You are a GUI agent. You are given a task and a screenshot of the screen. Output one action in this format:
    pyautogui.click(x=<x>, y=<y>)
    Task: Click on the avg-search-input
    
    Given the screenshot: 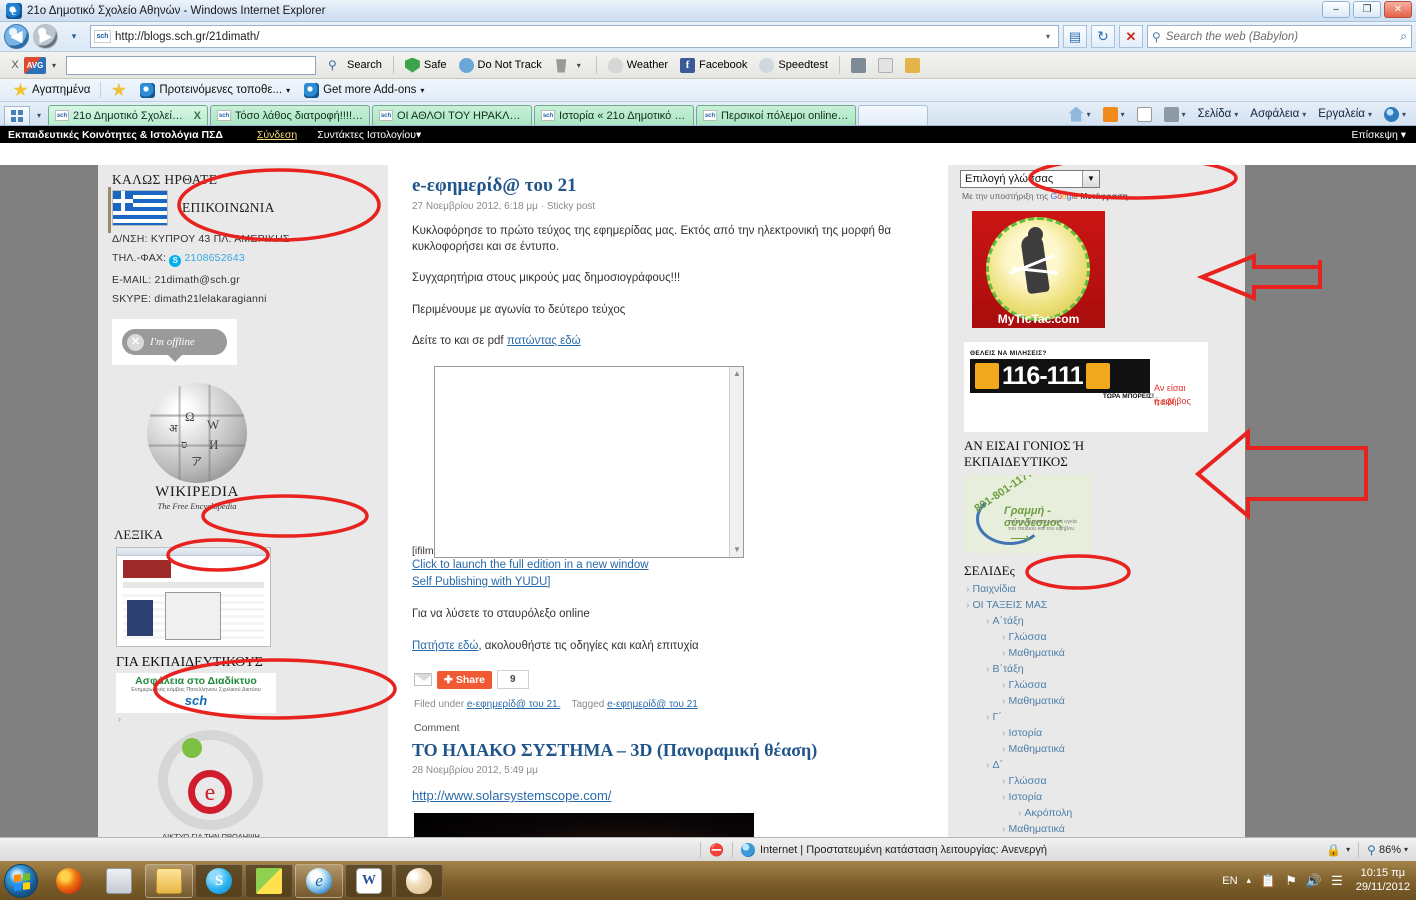 What is the action you would take?
    pyautogui.click(x=191, y=65)
    